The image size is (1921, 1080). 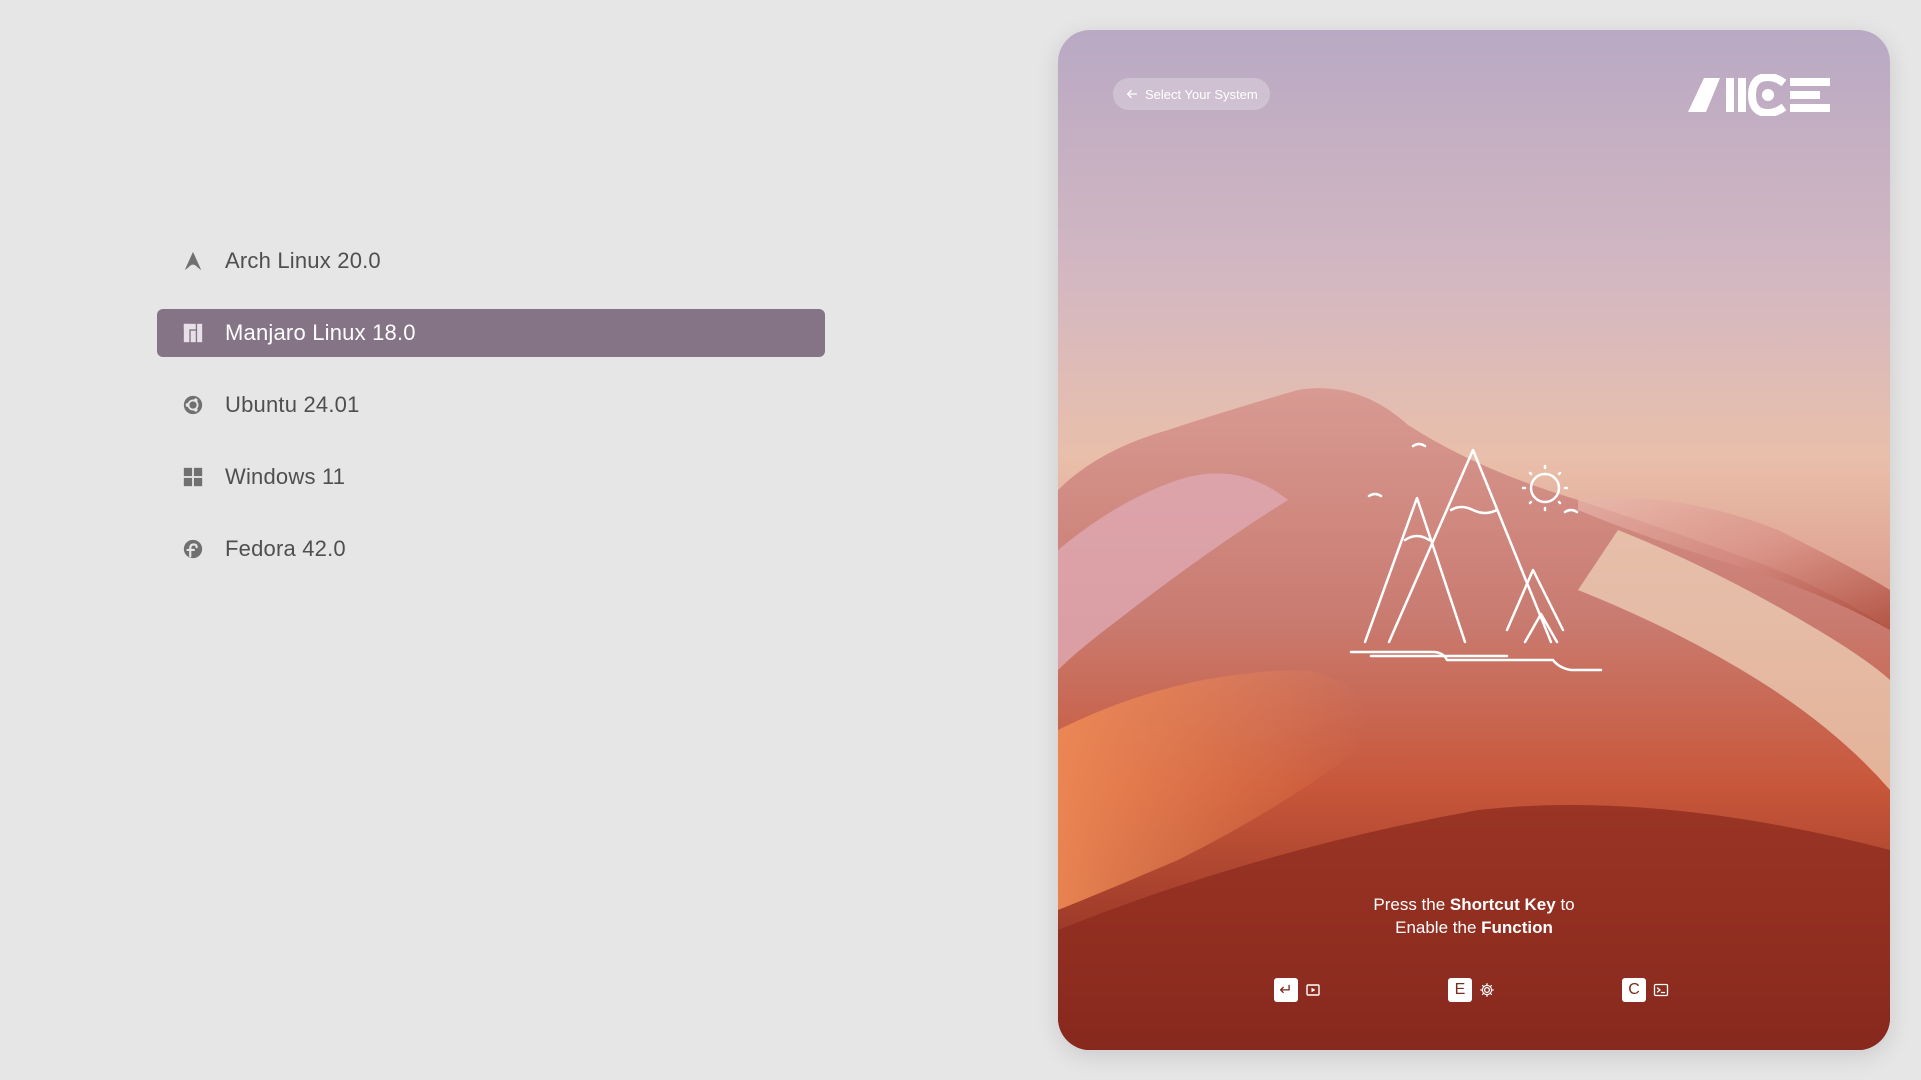 What do you see at coordinates (491, 549) in the screenshot?
I see `os-item-fedora: Fedora 42.0` at bounding box center [491, 549].